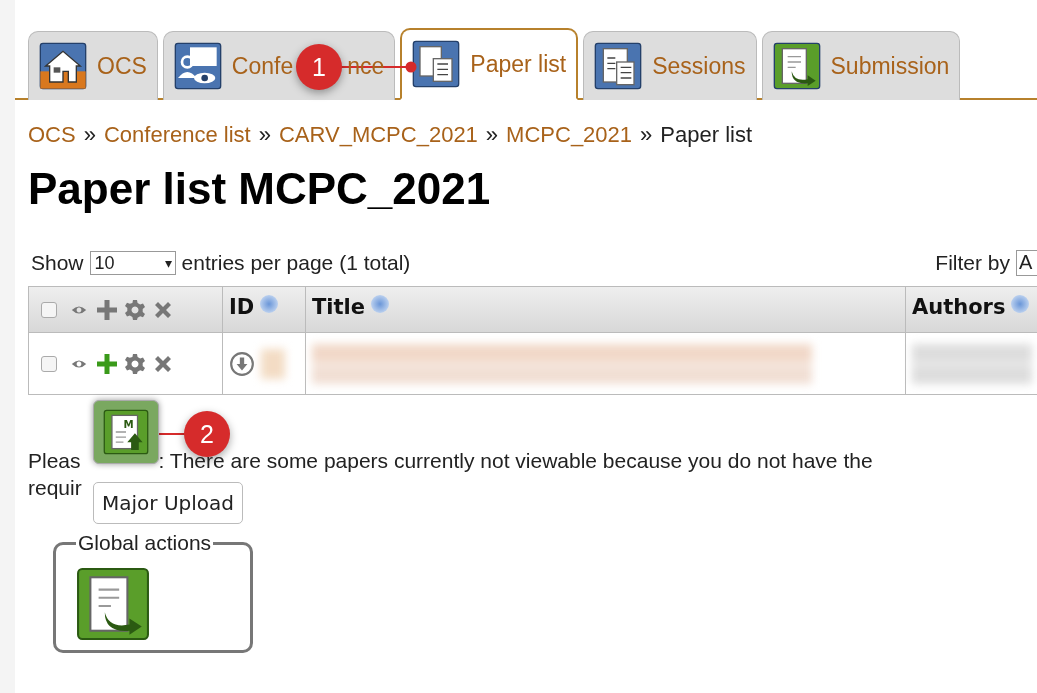  Describe the element at coordinates (52, 135) in the screenshot. I see `breadcrumb-link: OCS` at that location.